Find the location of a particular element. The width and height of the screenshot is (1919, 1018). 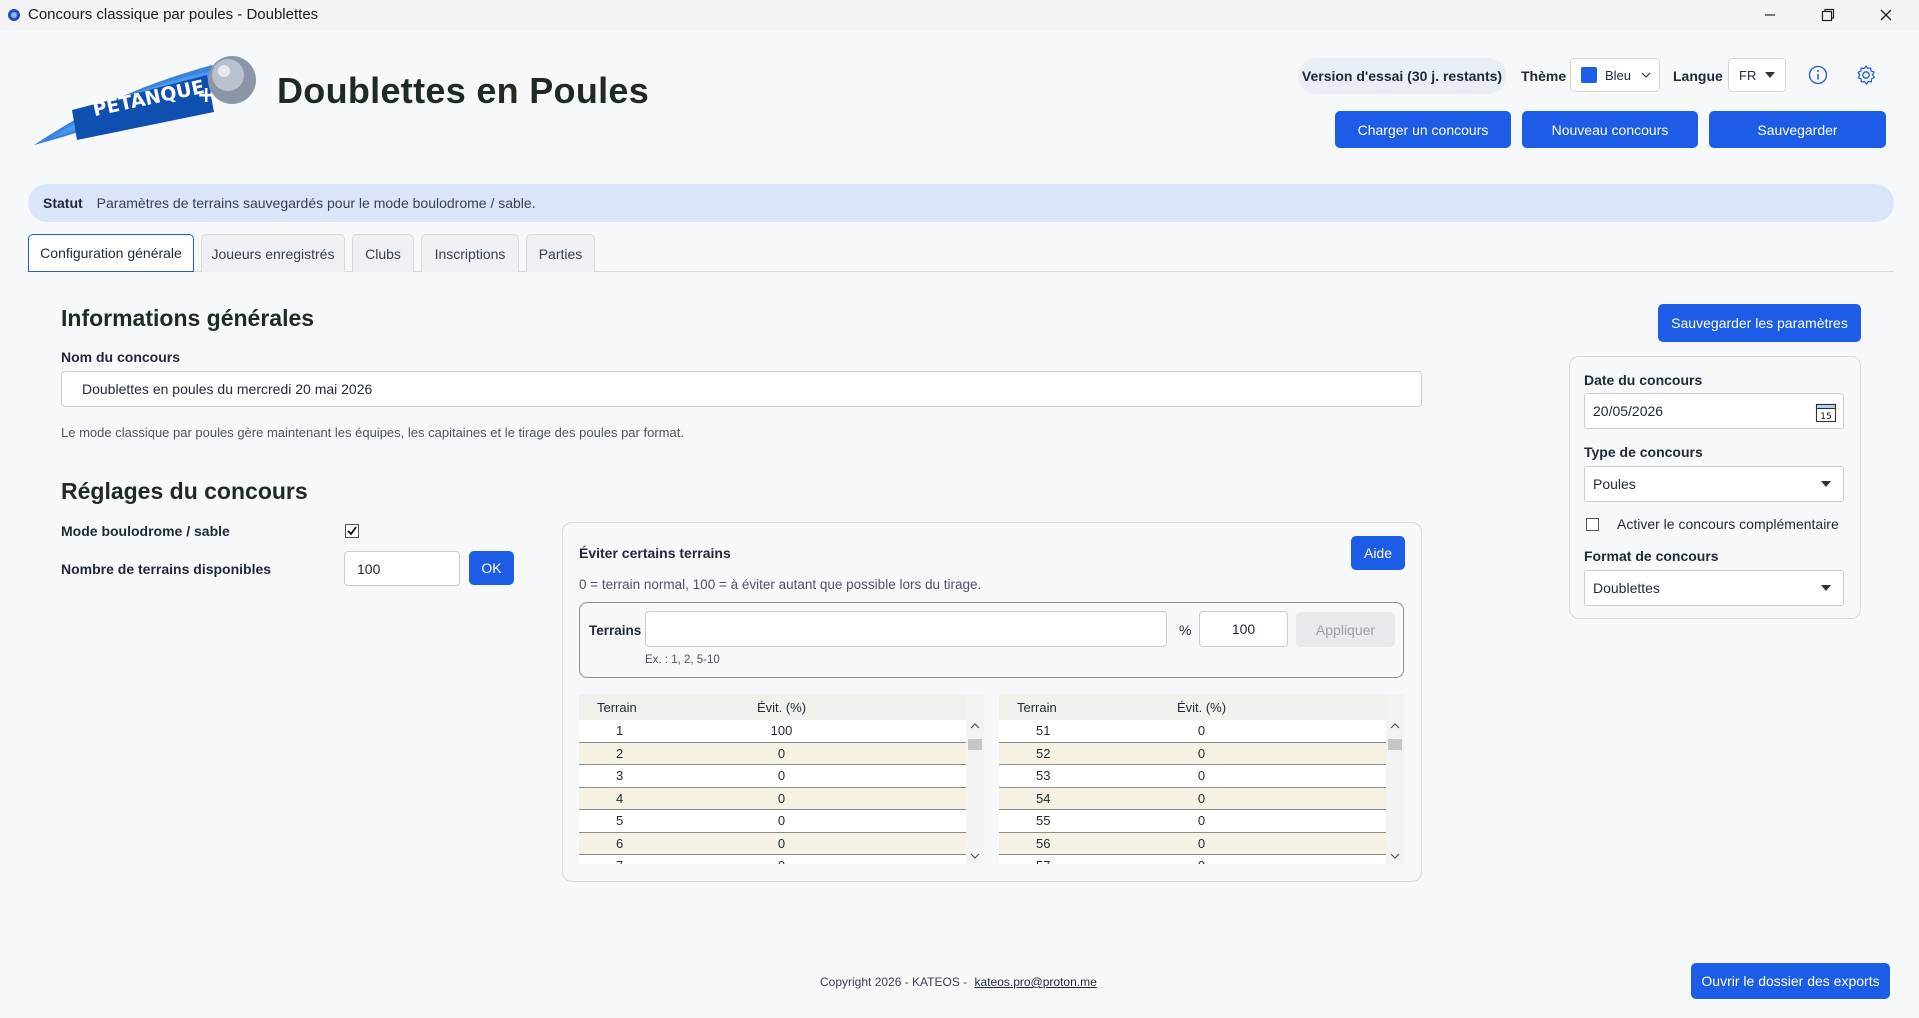

type-label: Type de concours is located at coordinates (1643, 452).